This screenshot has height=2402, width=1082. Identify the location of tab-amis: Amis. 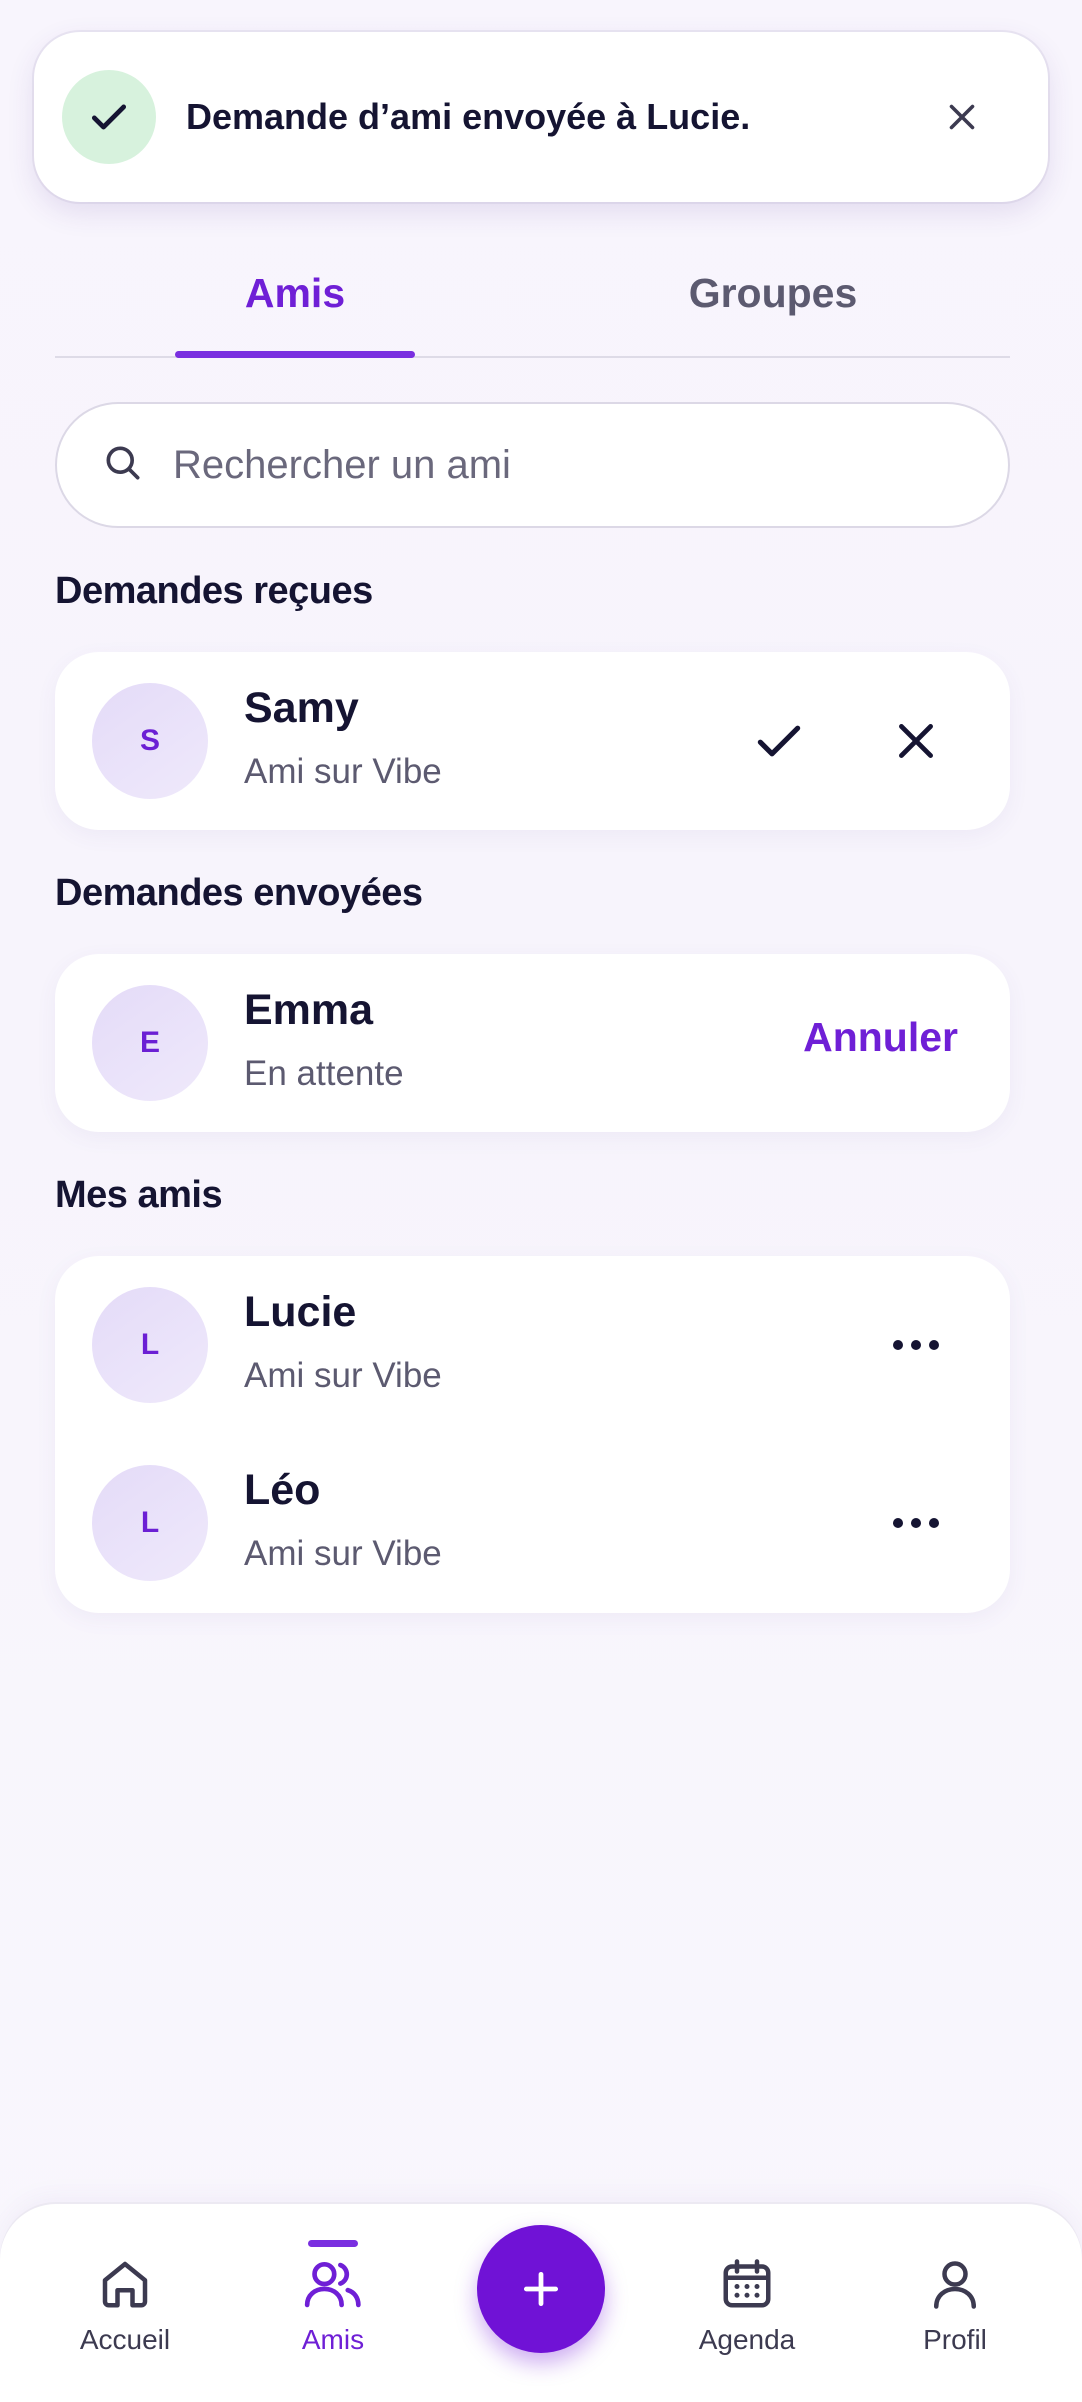
(295, 293).